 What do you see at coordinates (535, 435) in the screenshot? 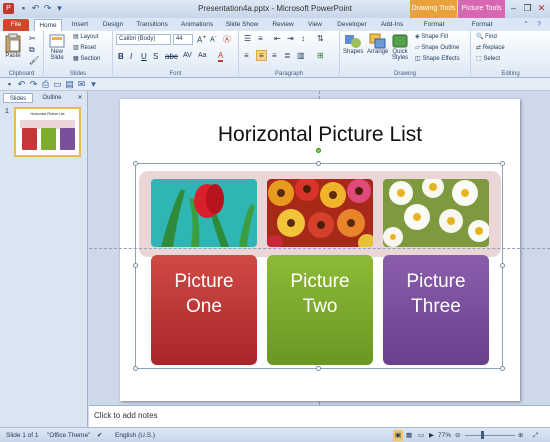
I see `fit-to-window-icon: ⤢` at bounding box center [535, 435].